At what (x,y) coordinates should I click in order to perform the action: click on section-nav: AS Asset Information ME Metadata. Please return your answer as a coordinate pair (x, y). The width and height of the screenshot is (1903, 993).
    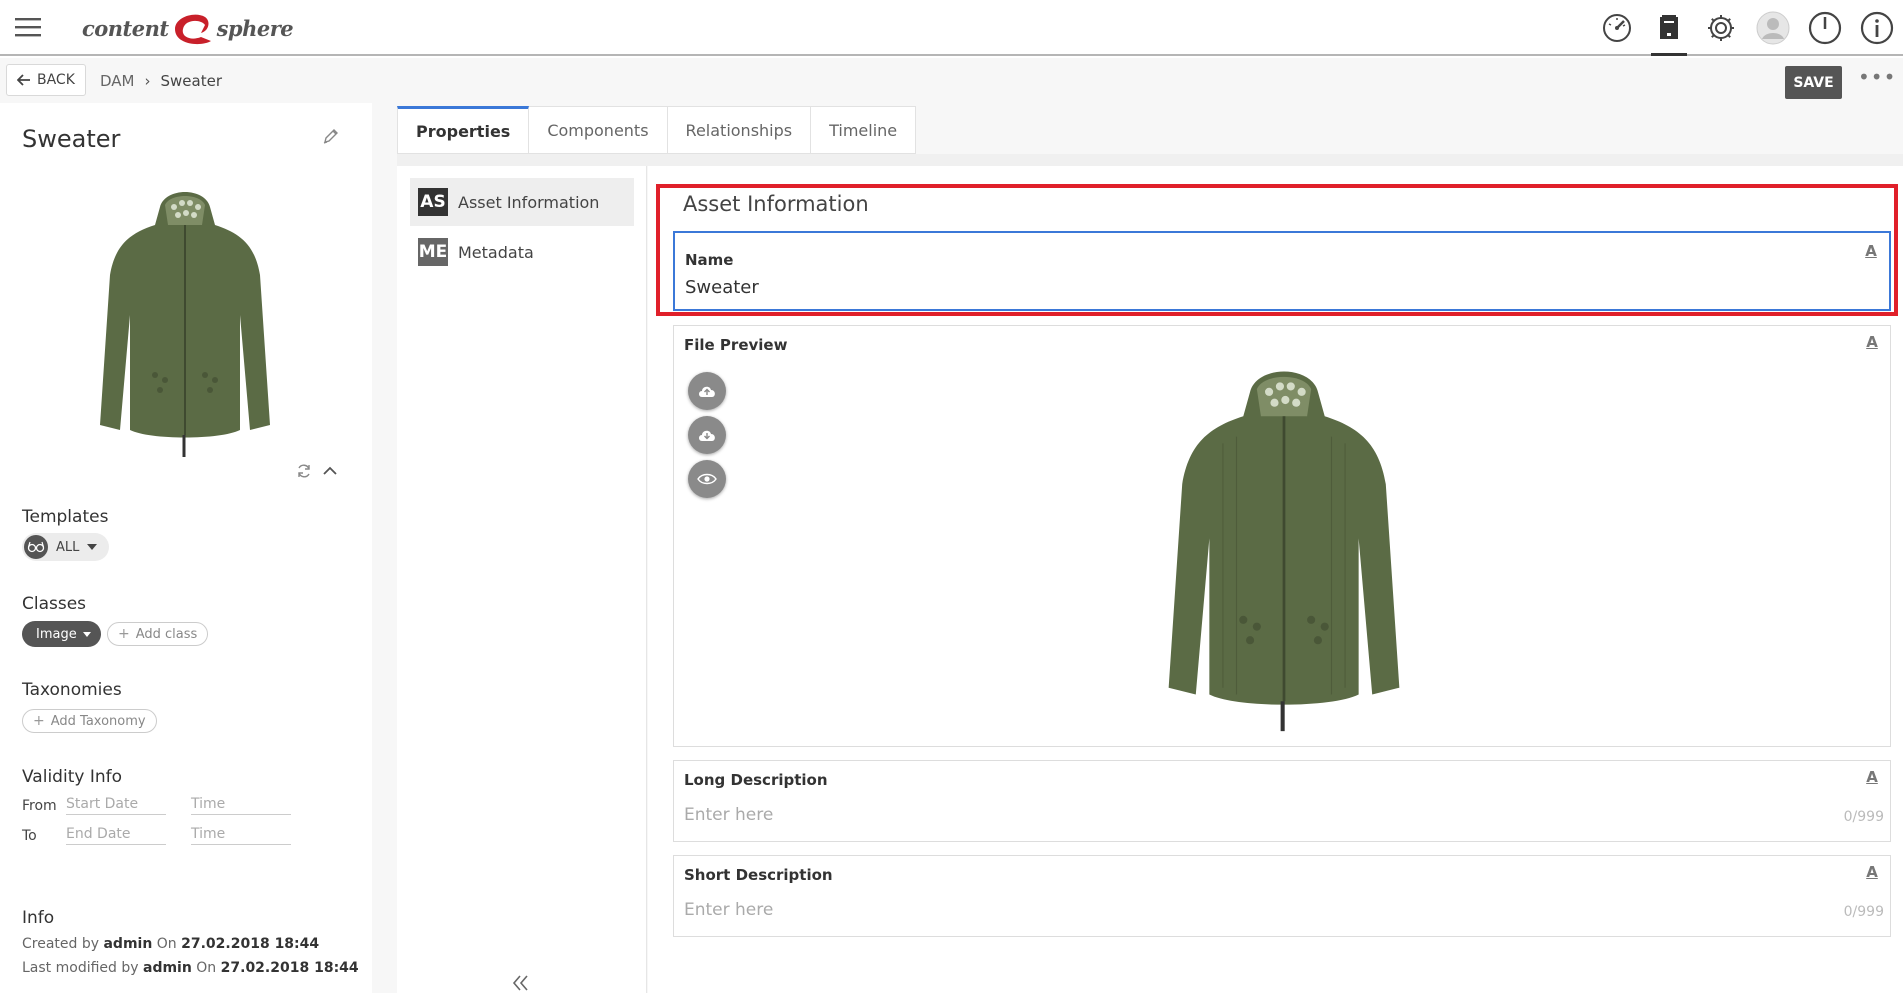
    Looking at the image, I should click on (522, 579).